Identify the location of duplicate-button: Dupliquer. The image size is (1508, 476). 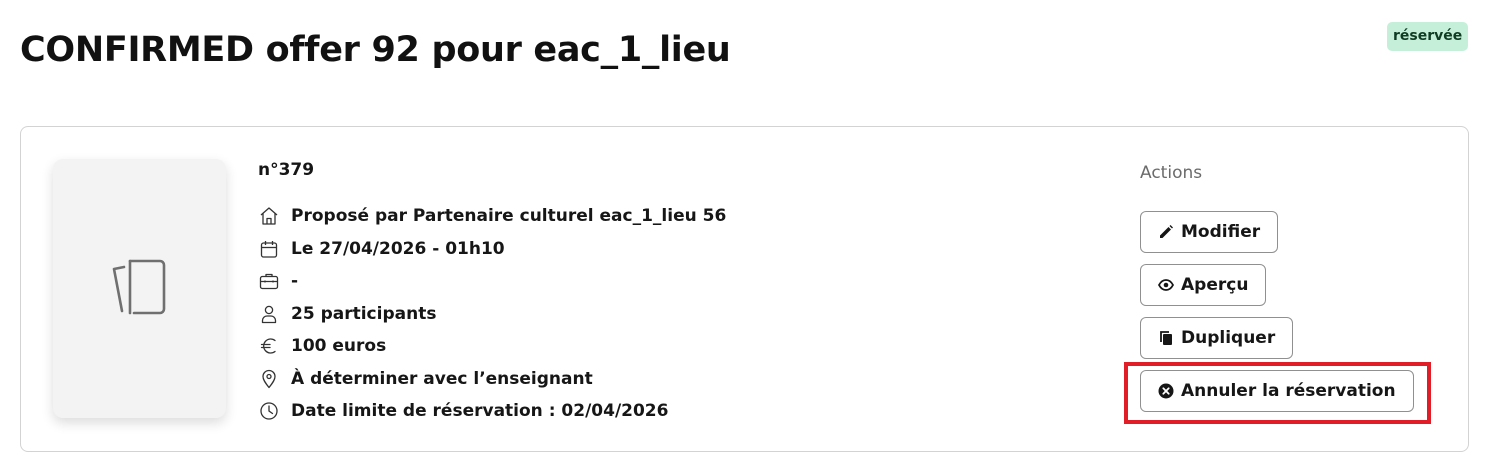
(1217, 338).